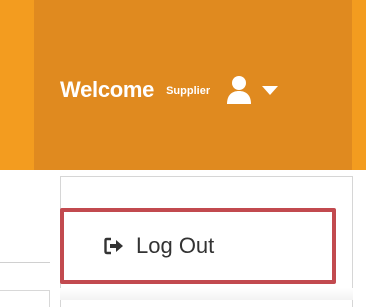 The height and width of the screenshot is (307, 366). Describe the element at coordinates (188, 91) in the screenshot. I see `user-role-label: Supplier` at that location.